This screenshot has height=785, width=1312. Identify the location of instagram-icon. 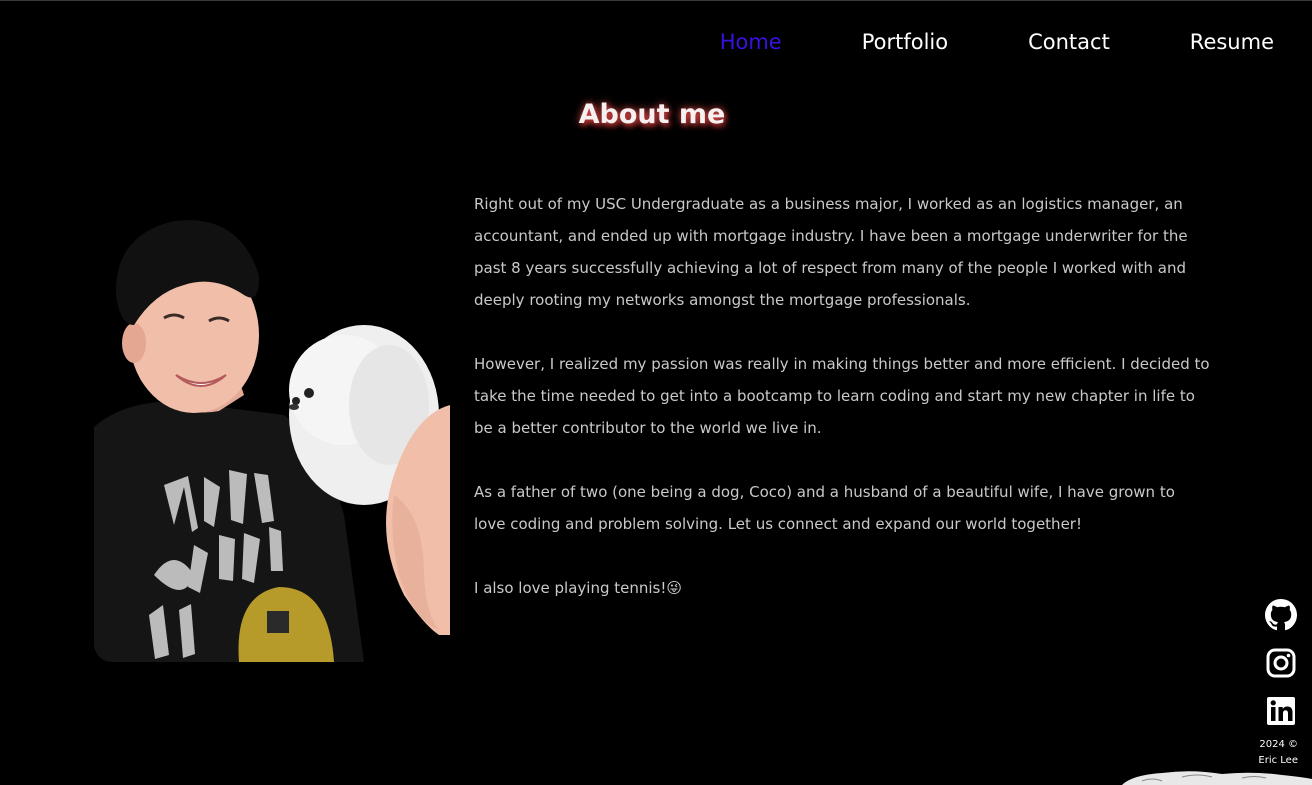
(1281, 663).